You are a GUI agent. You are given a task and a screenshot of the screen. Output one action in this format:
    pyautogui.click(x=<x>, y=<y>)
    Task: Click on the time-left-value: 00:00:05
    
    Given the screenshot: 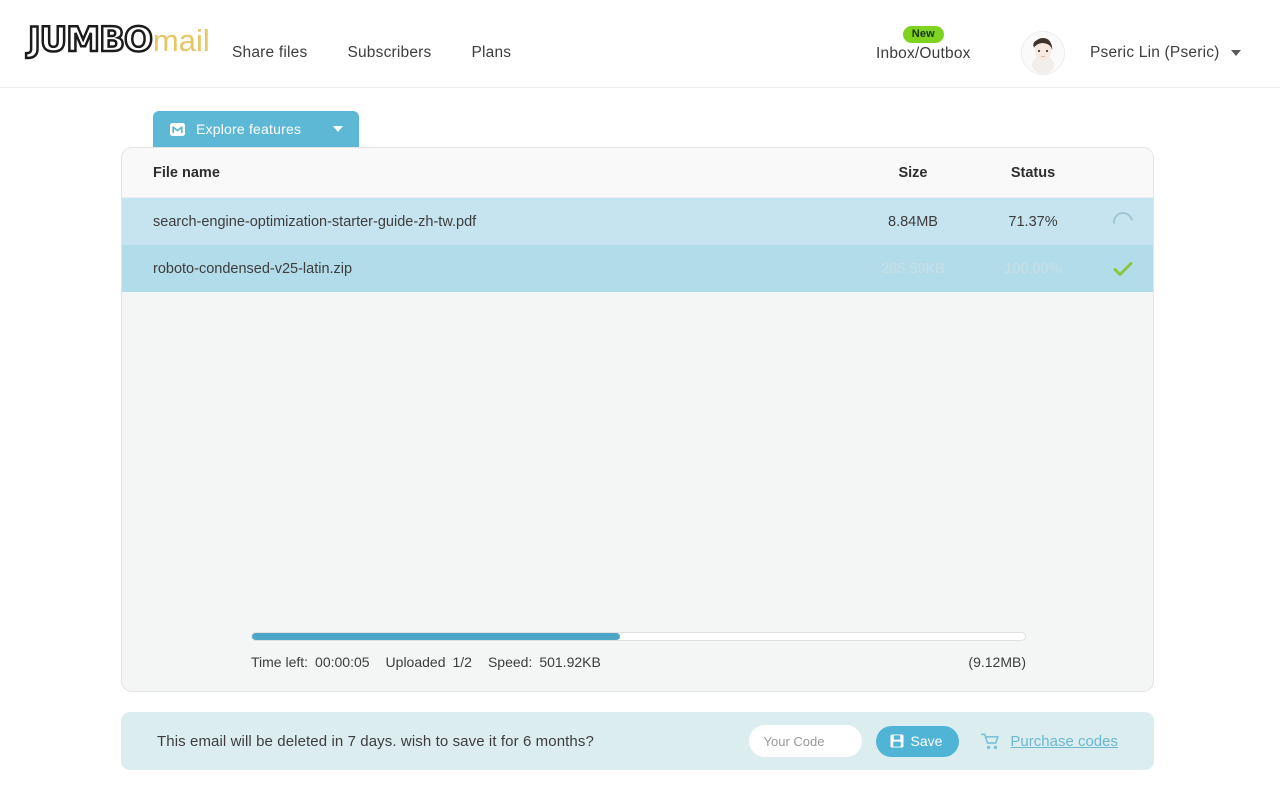 What is the action you would take?
    pyautogui.click(x=342, y=662)
    